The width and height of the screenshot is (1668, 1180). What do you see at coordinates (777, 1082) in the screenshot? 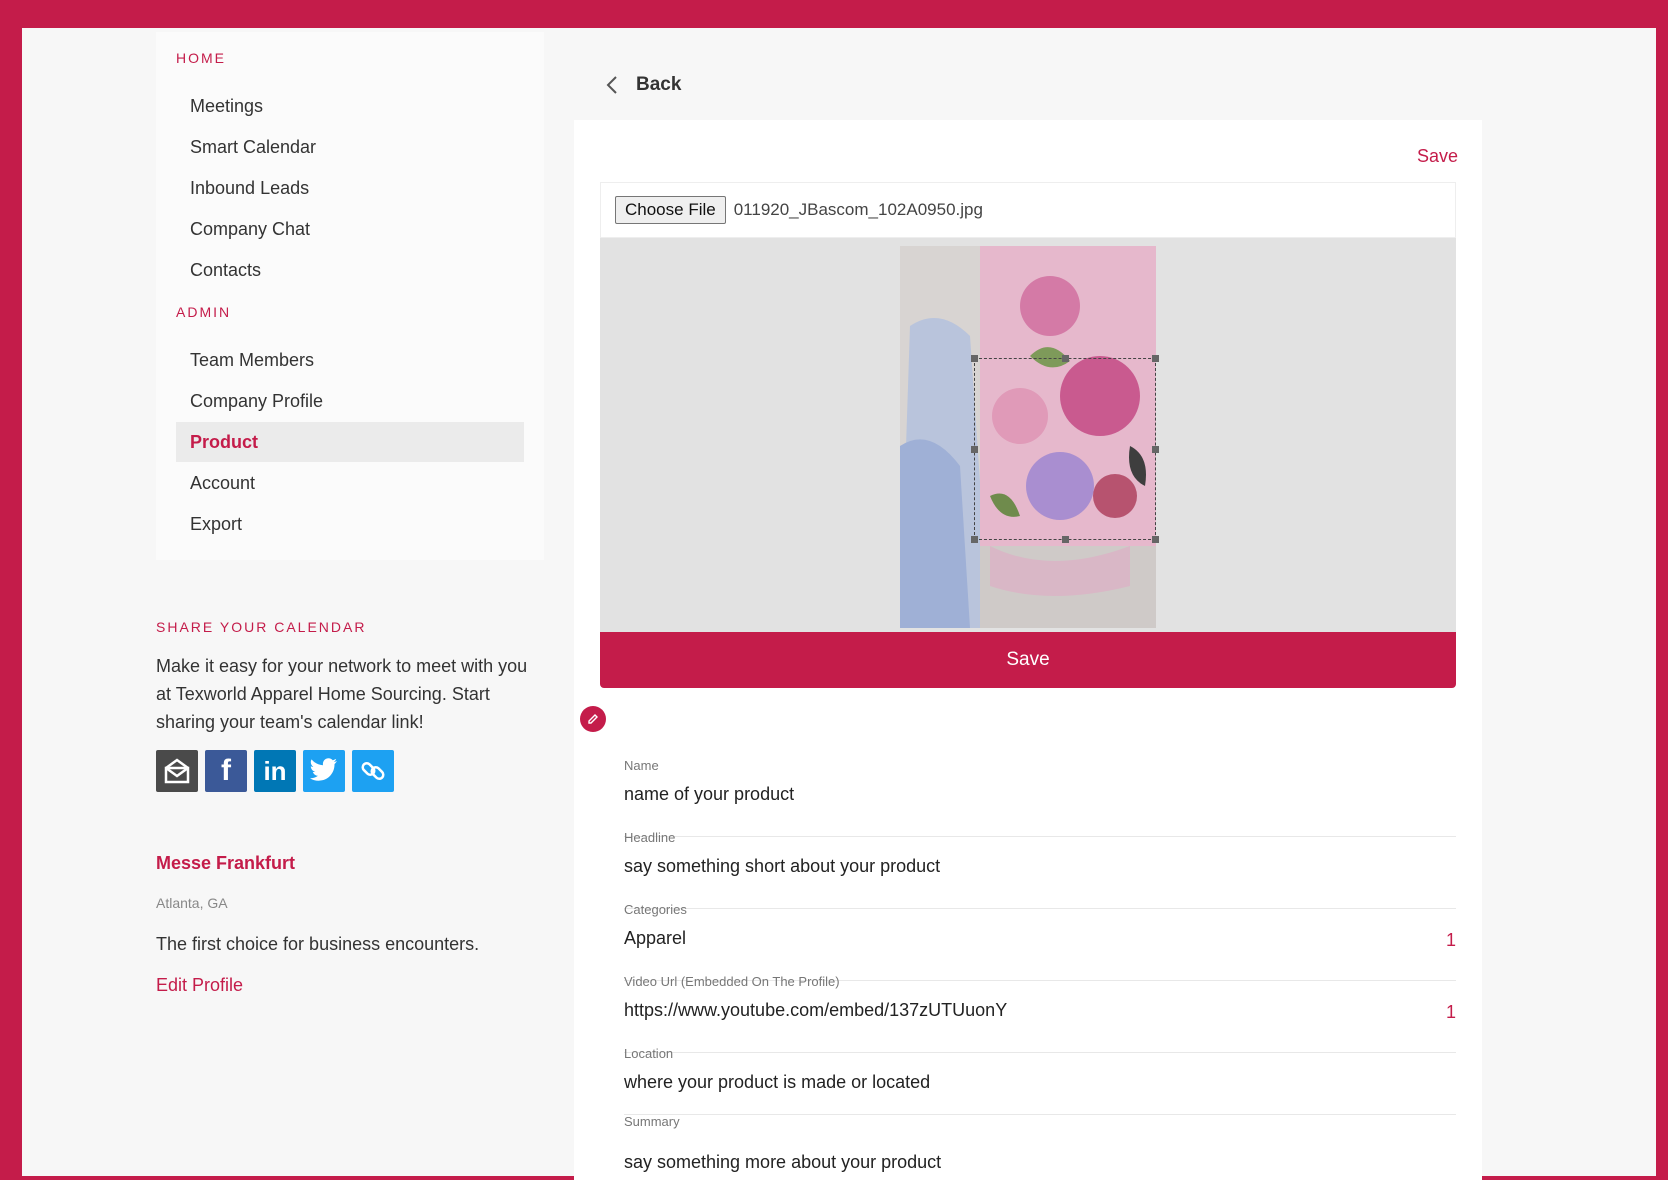
I see `location-value: where your product is made or located` at bounding box center [777, 1082].